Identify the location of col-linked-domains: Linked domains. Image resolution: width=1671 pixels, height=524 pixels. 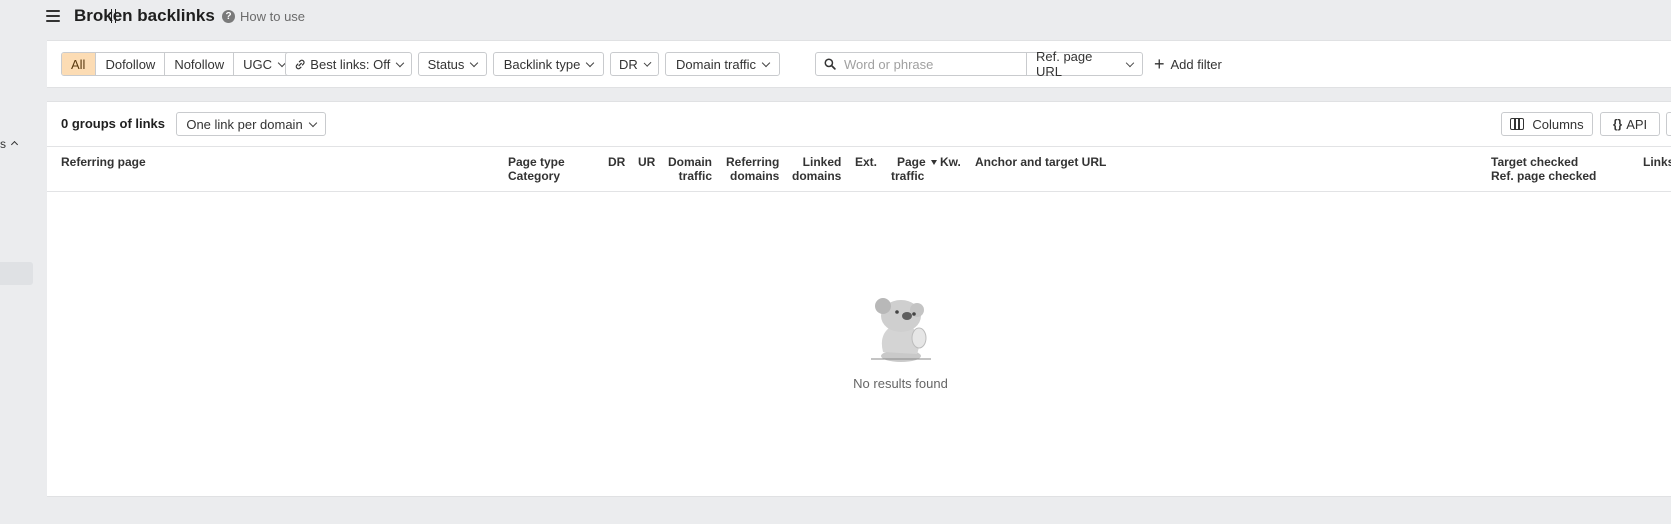
(816, 169).